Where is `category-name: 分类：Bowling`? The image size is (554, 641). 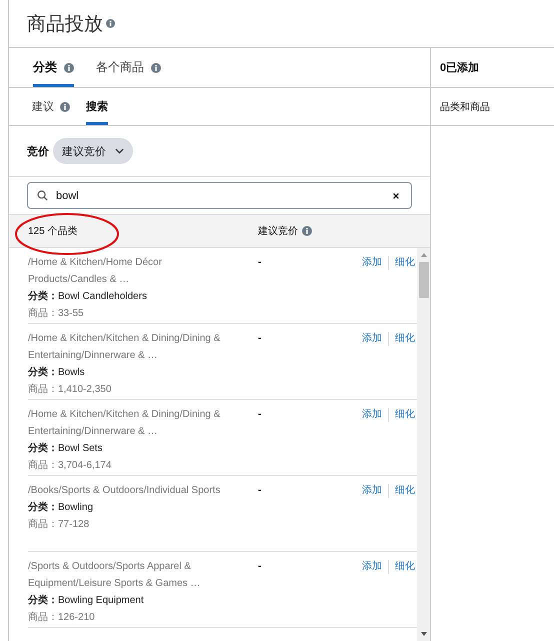
category-name: 分类：Bowling is located at coordinates (61, 507).